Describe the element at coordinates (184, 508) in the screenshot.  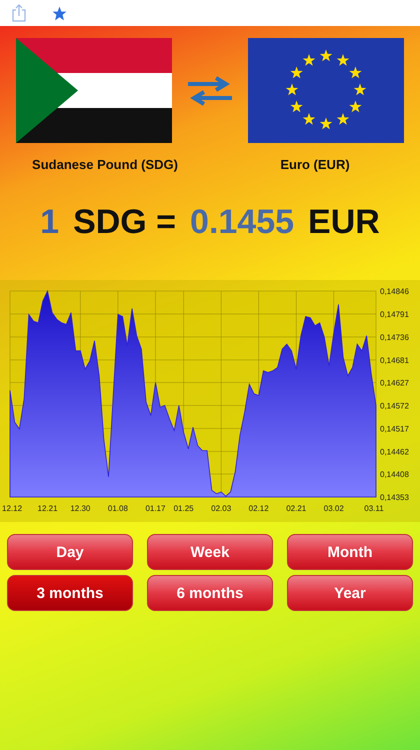
I see `axis-label: 01.25` at that location.